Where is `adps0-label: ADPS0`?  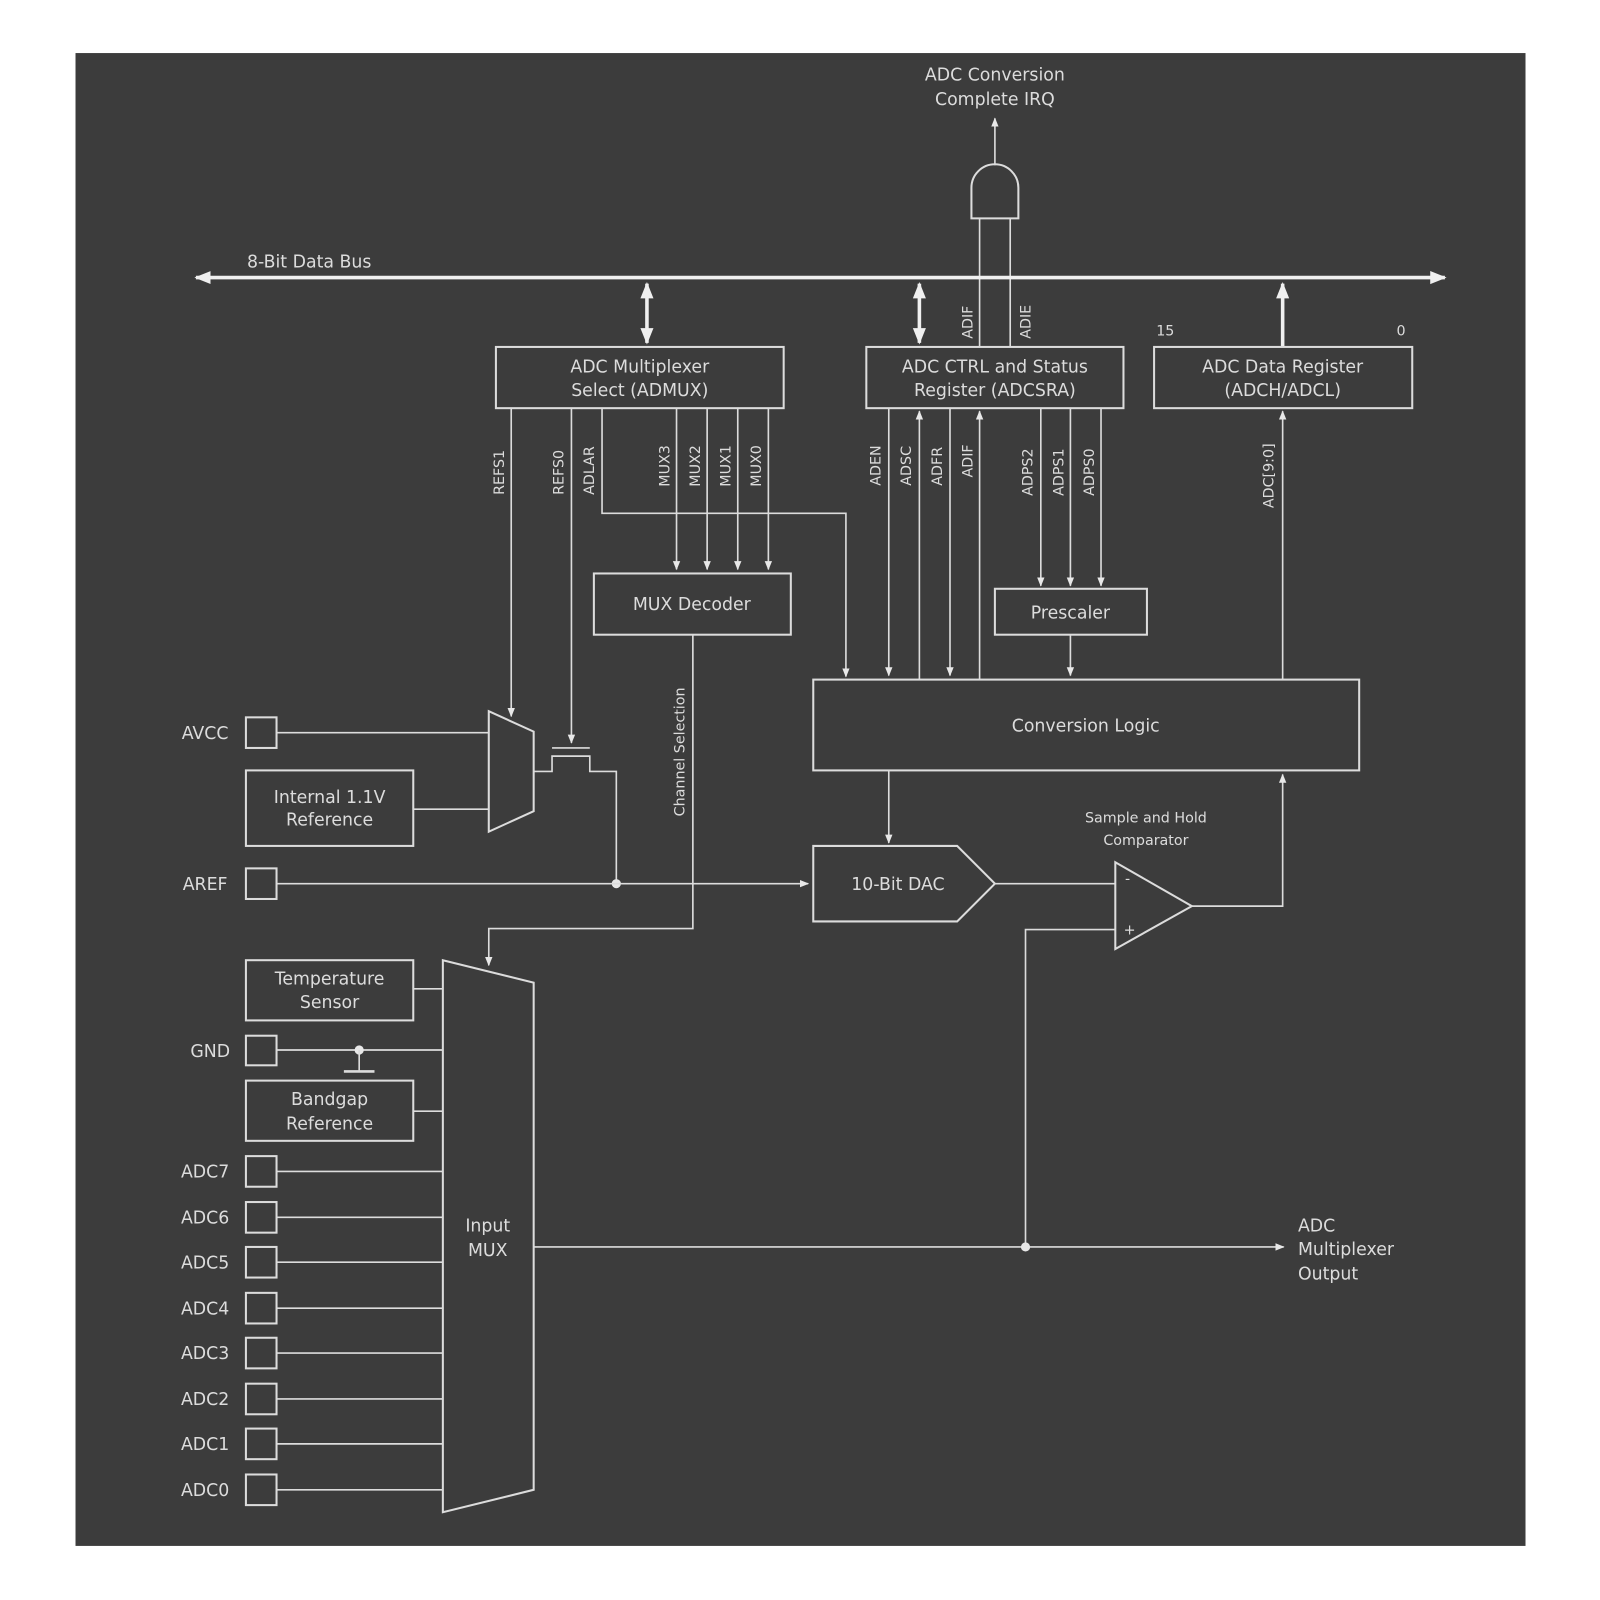 adps0-label: ADPS0 is located at coordinates (1090, 471).